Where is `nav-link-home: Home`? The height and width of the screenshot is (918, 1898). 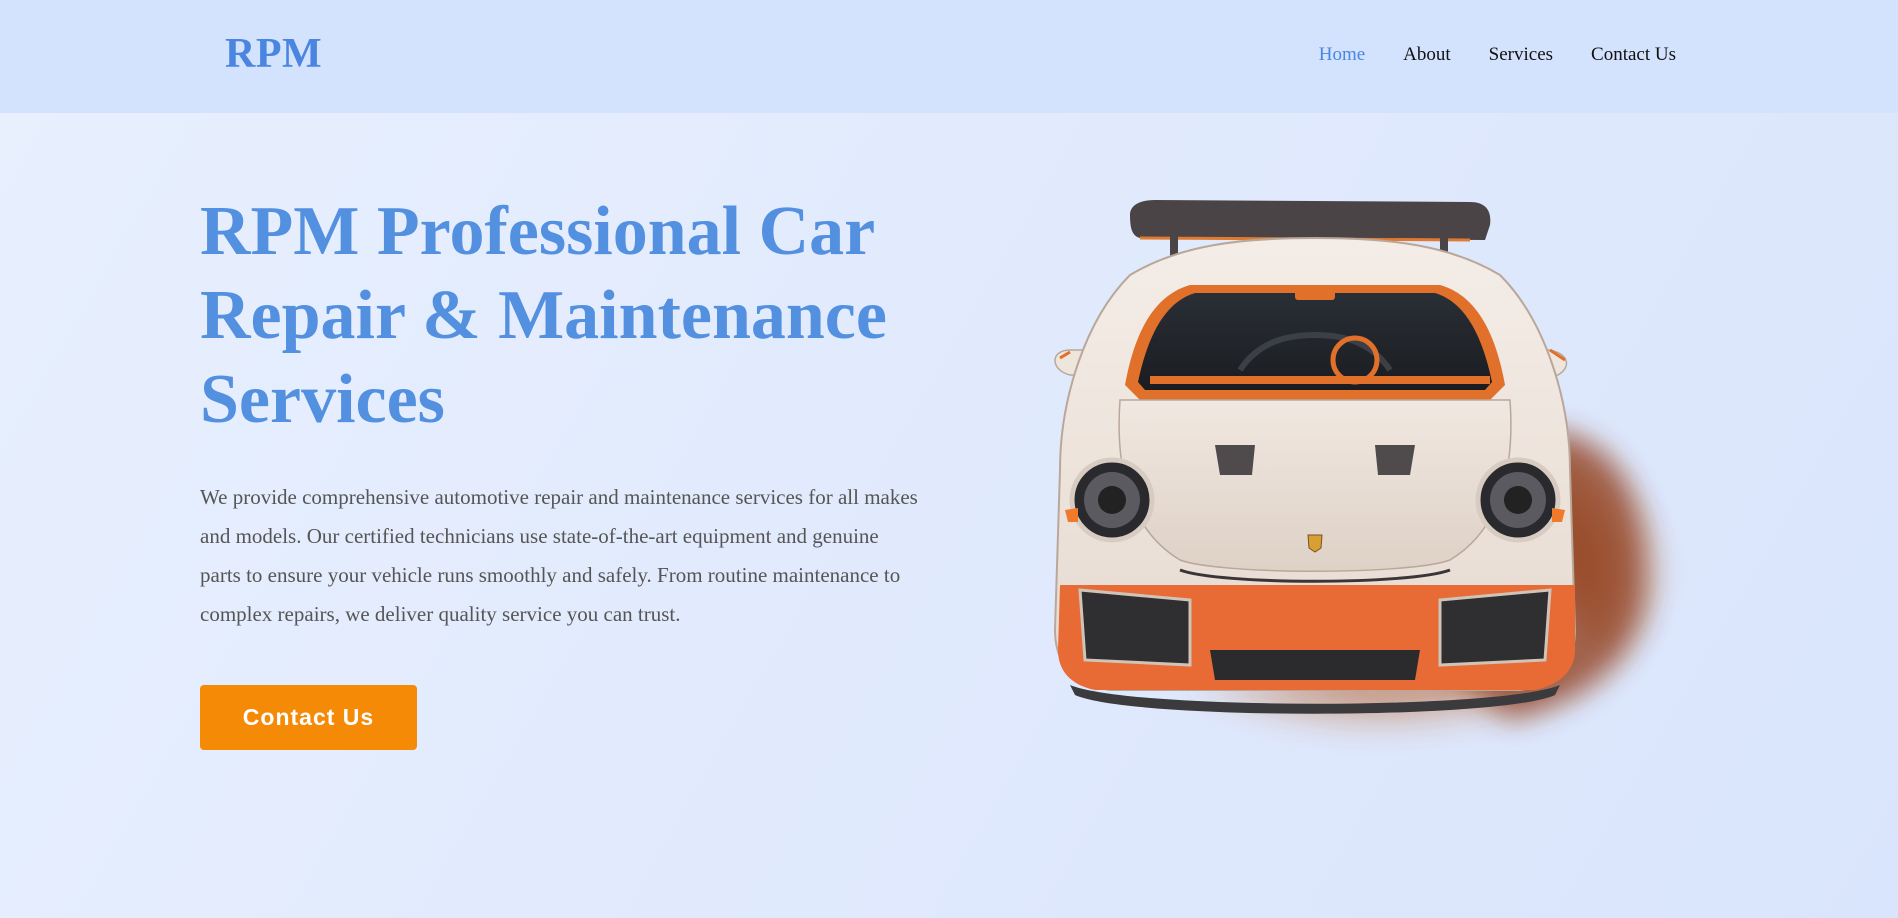
nav-link-home: Home is located at coordinates (1342, 55).